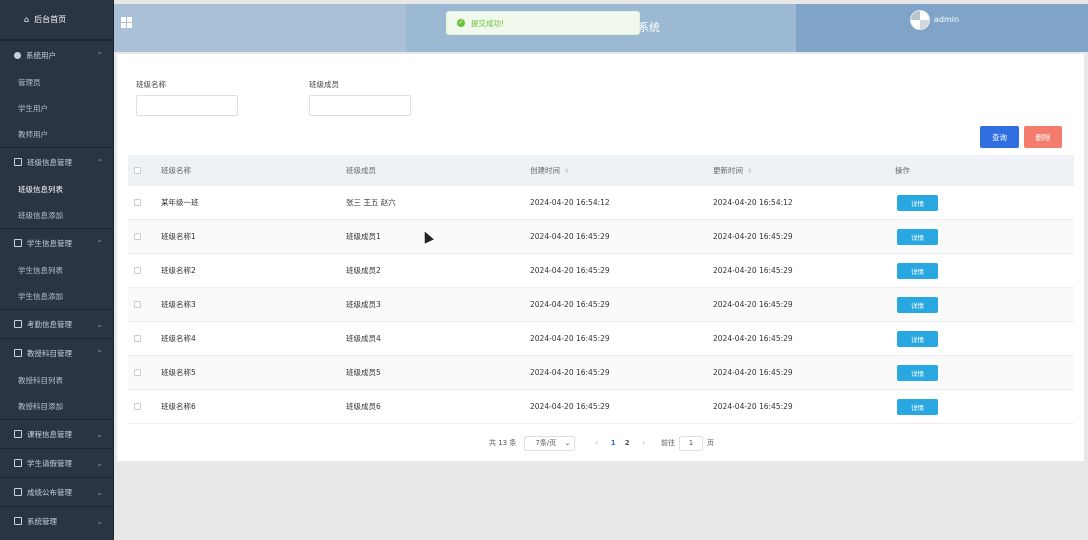 This screenshot has height=540, width=1088. What do you see at coordinates (137, 170) in the screenshot?
I see `select-all-checkbox` at bounding box center [137, 170].